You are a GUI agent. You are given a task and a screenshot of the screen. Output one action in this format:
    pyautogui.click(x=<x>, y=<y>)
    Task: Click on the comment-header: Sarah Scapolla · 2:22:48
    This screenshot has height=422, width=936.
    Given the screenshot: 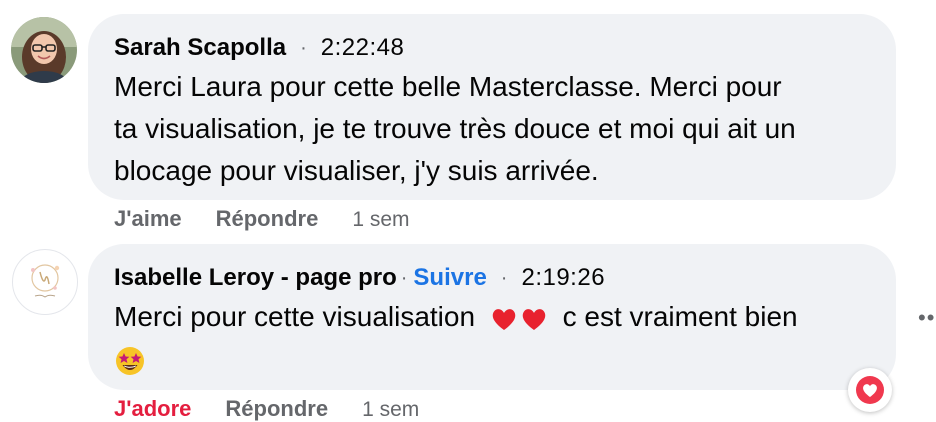 What is the action you would take?
    pyautogui.click(x=259, y=48)
    